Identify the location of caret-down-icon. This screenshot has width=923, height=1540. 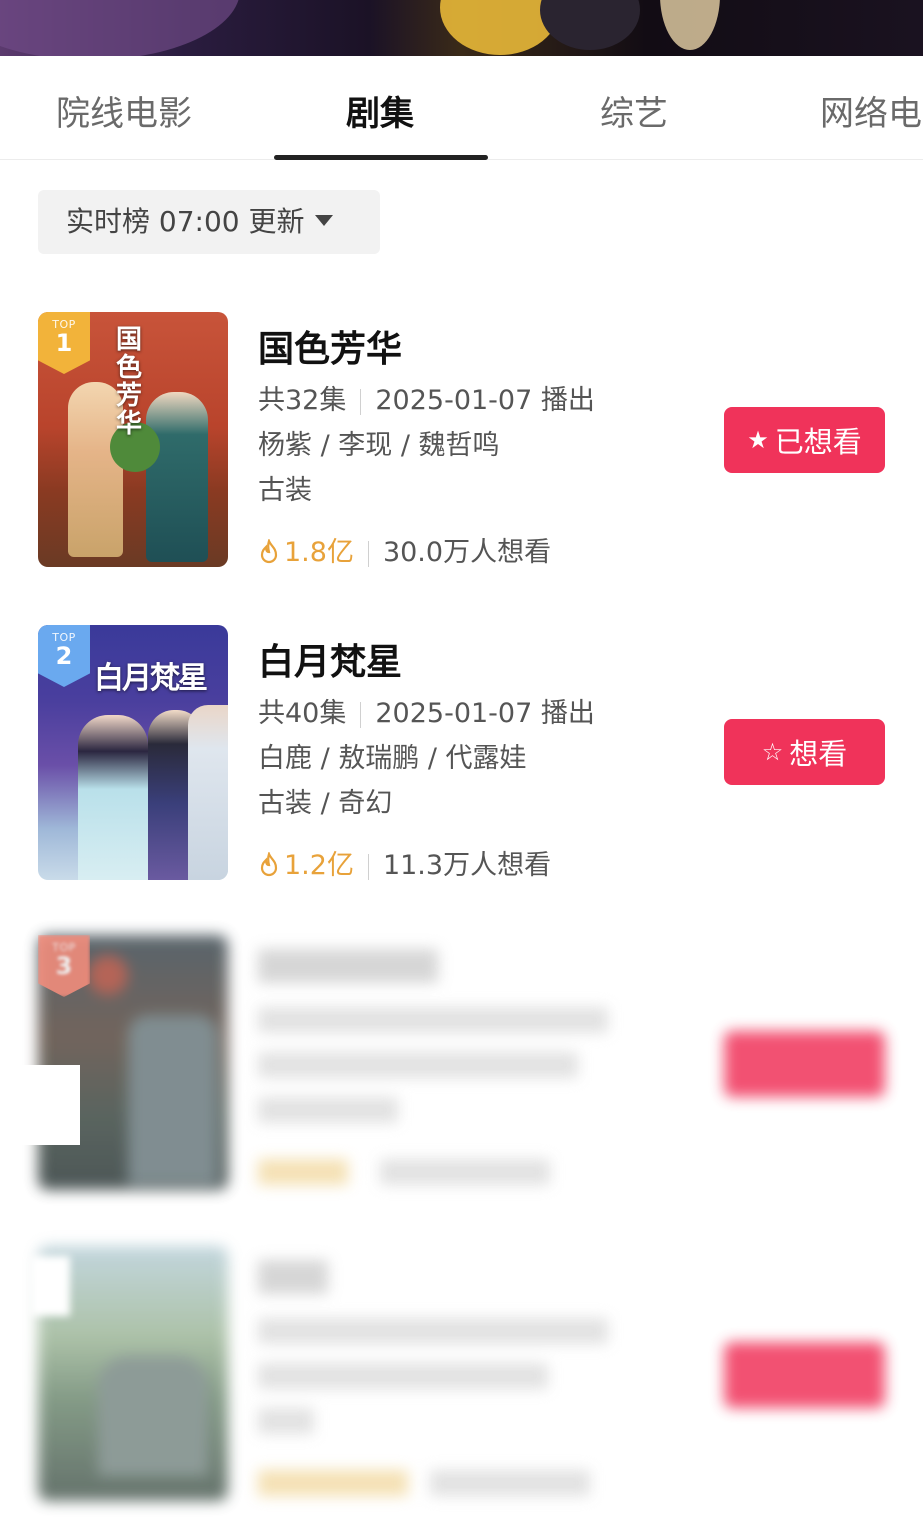
(323, 220).